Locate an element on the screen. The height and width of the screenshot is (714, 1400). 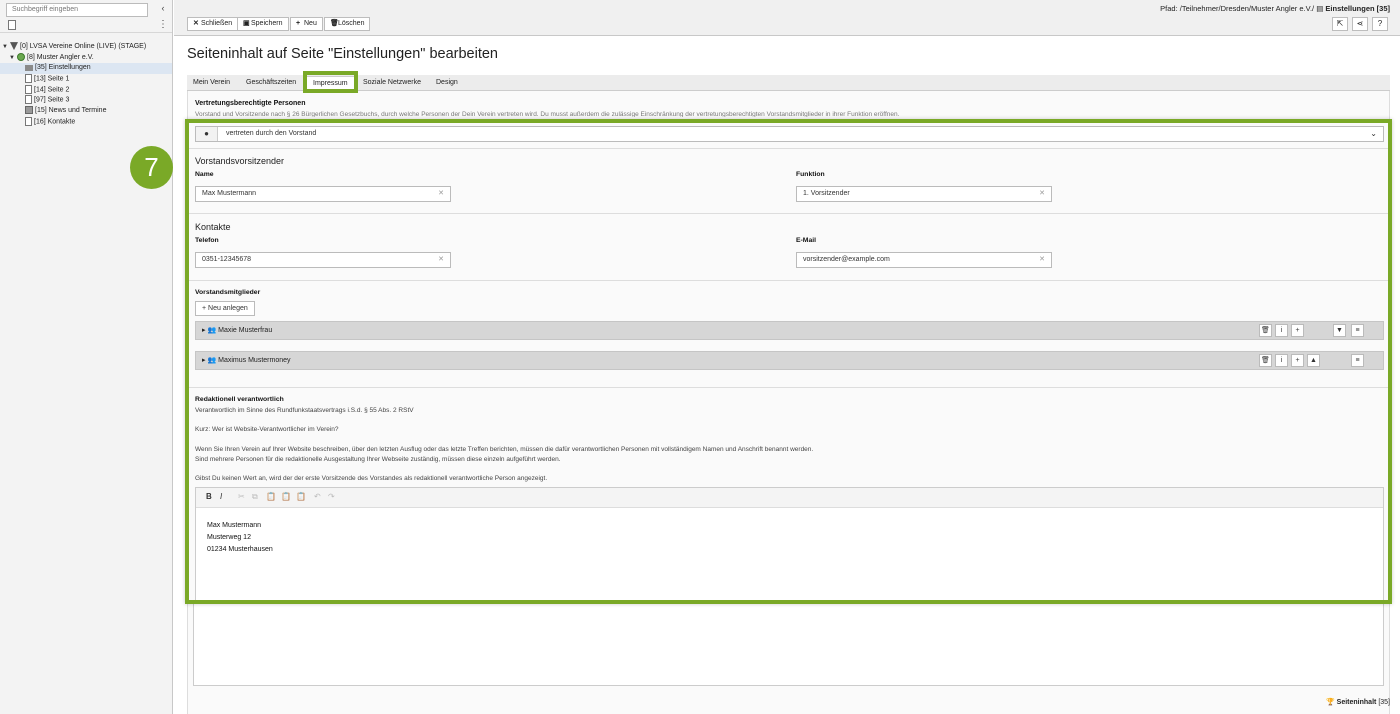
rte-line: 01234 Musterhausen is located at coordinates (240, 549).